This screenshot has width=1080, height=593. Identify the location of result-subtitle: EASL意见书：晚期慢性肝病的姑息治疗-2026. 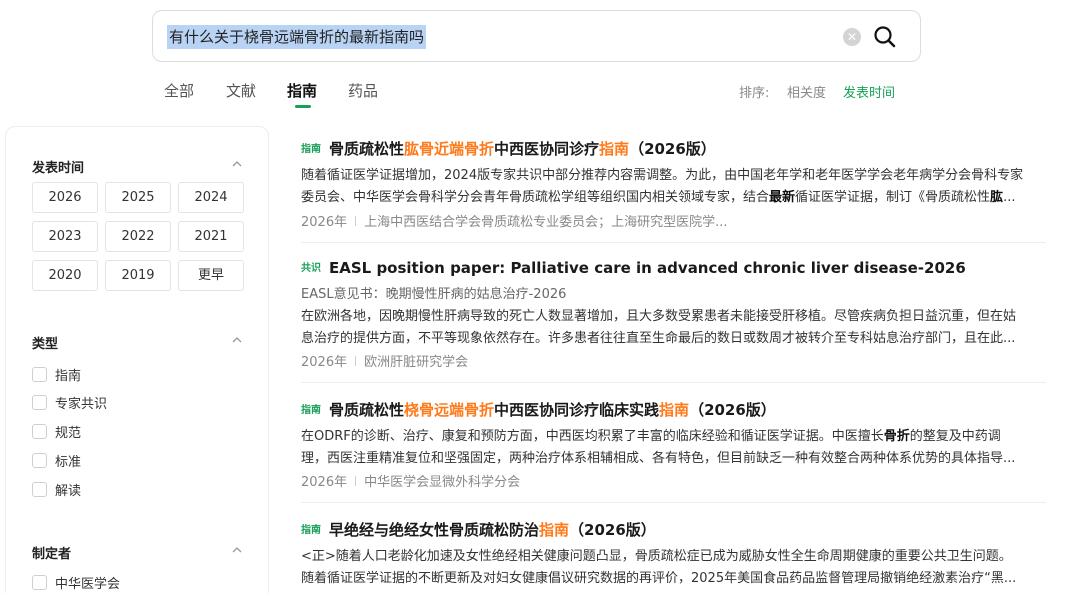
(434, 294).